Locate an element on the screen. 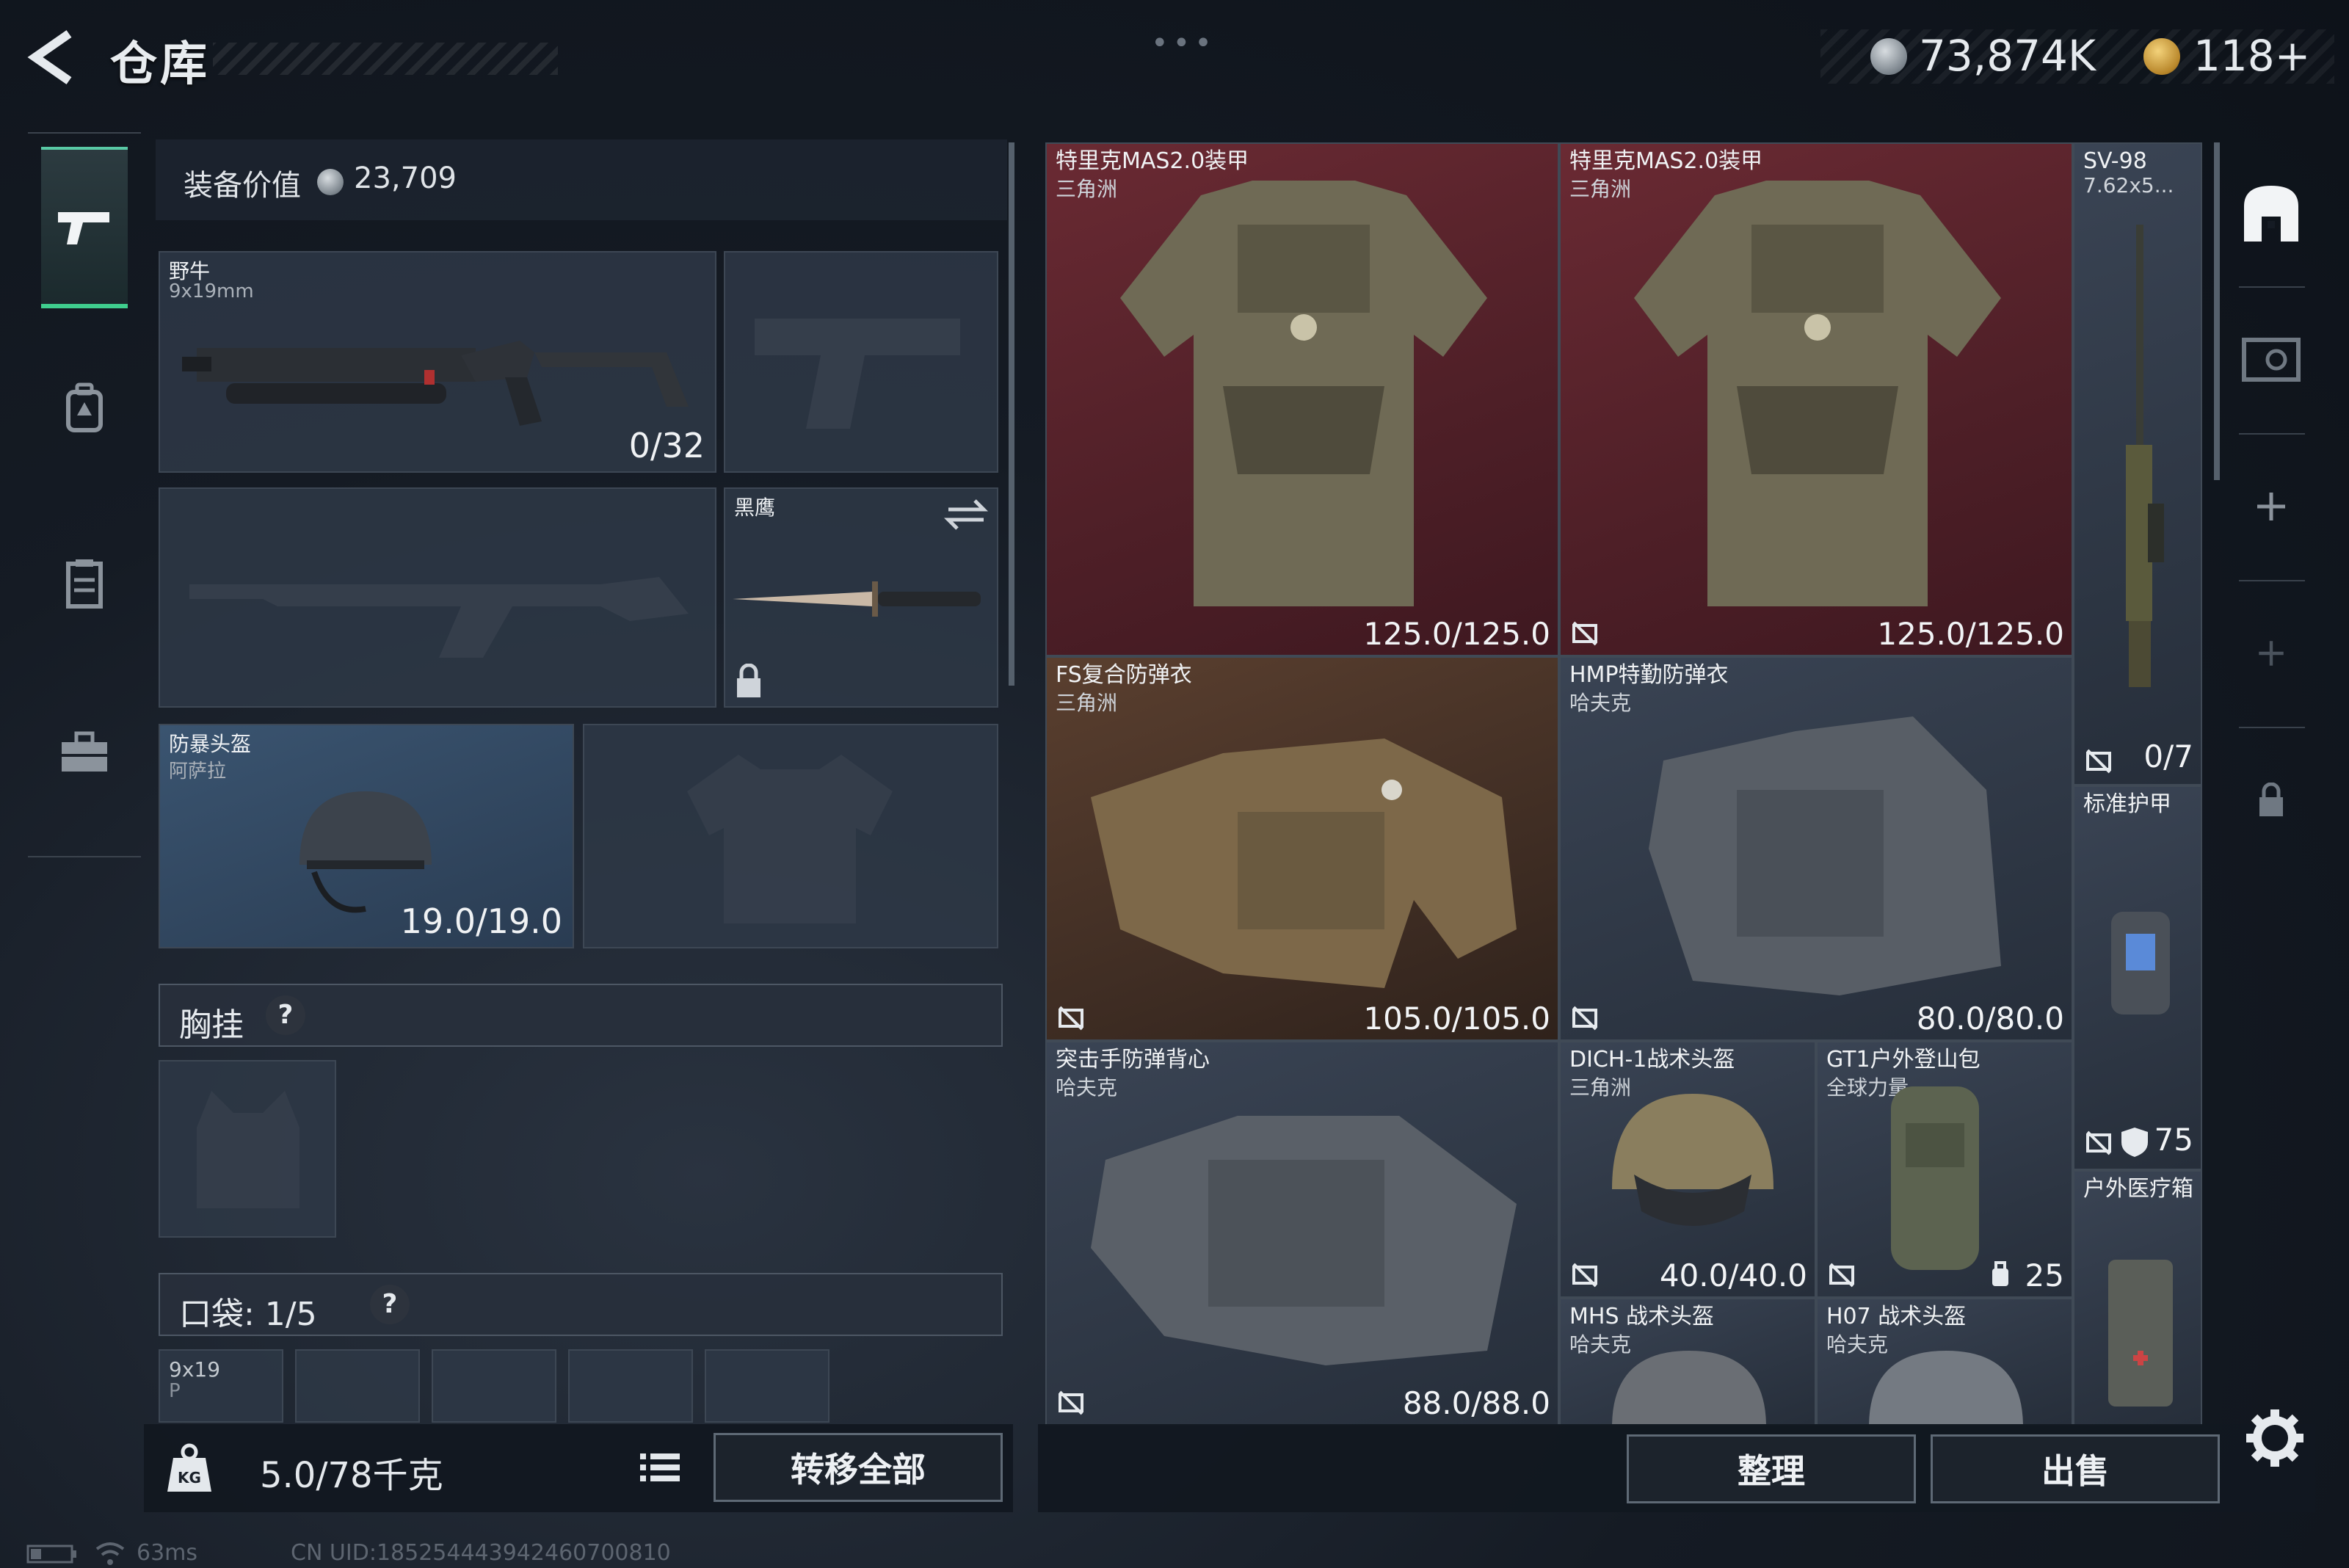 The width and height of the screenshot is (2349, 1568). armor-silhouette-icon is located at coordinates (790, 839).